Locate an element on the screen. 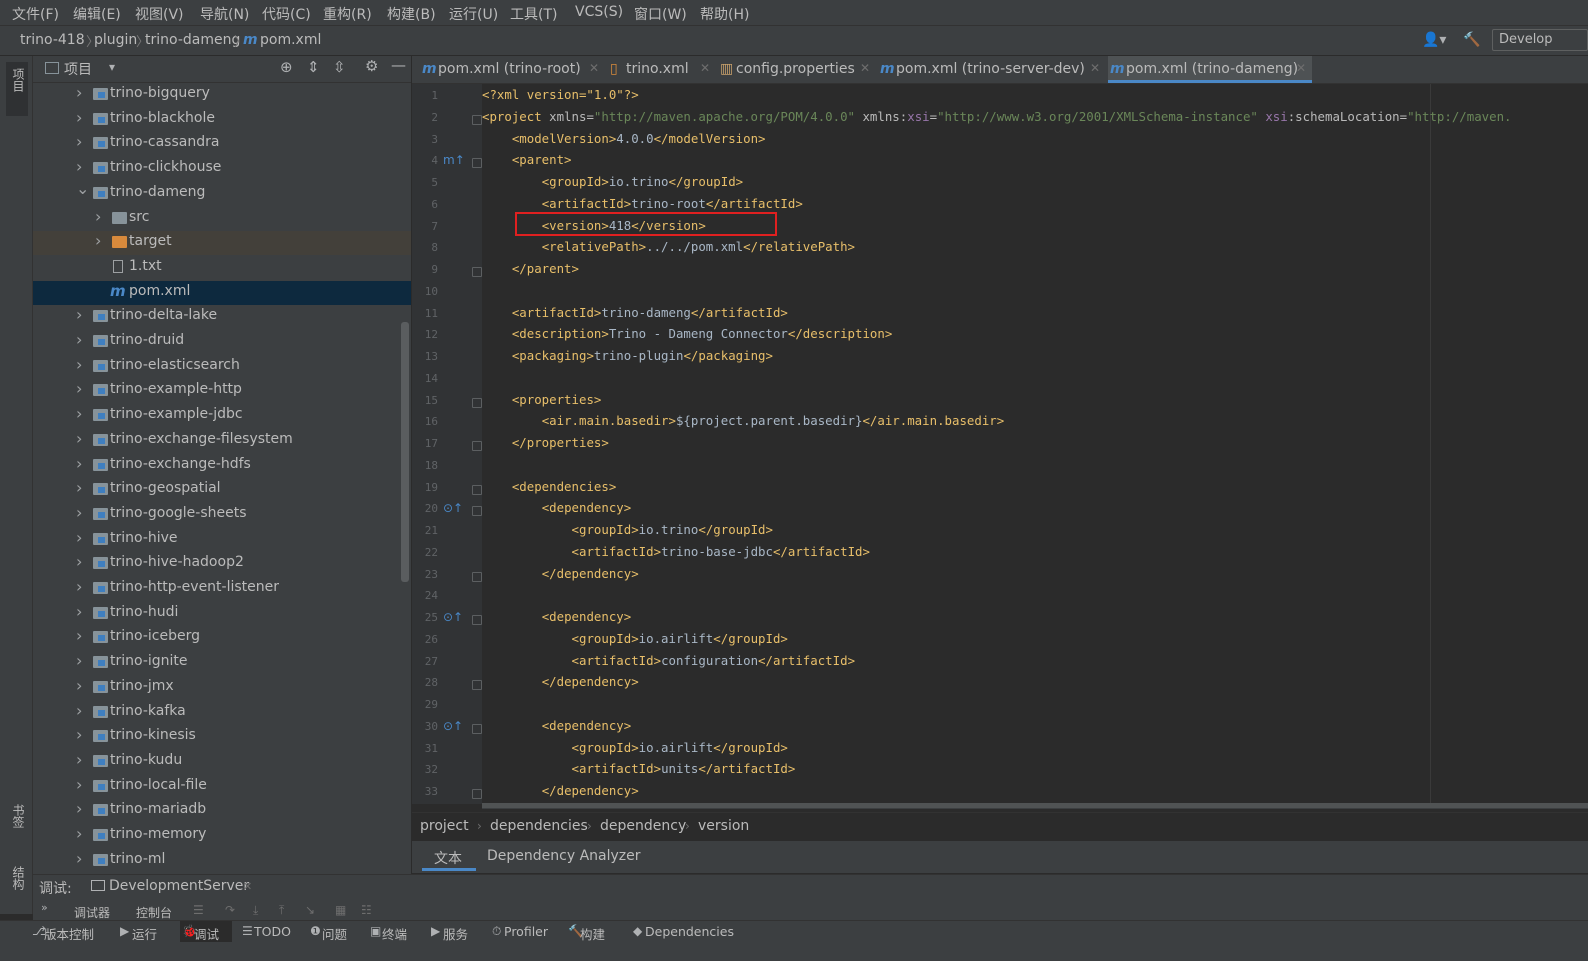 Image resolution: width=1588 pixels, height=961 pixels. chevron-down-icon: ⌄ is located at coordinates (82, 188).